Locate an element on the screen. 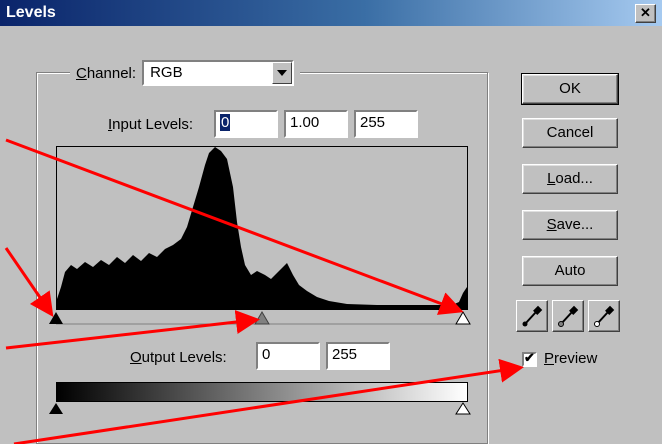  checkmark-icon: ✔ is located at coordinates (529, 357).